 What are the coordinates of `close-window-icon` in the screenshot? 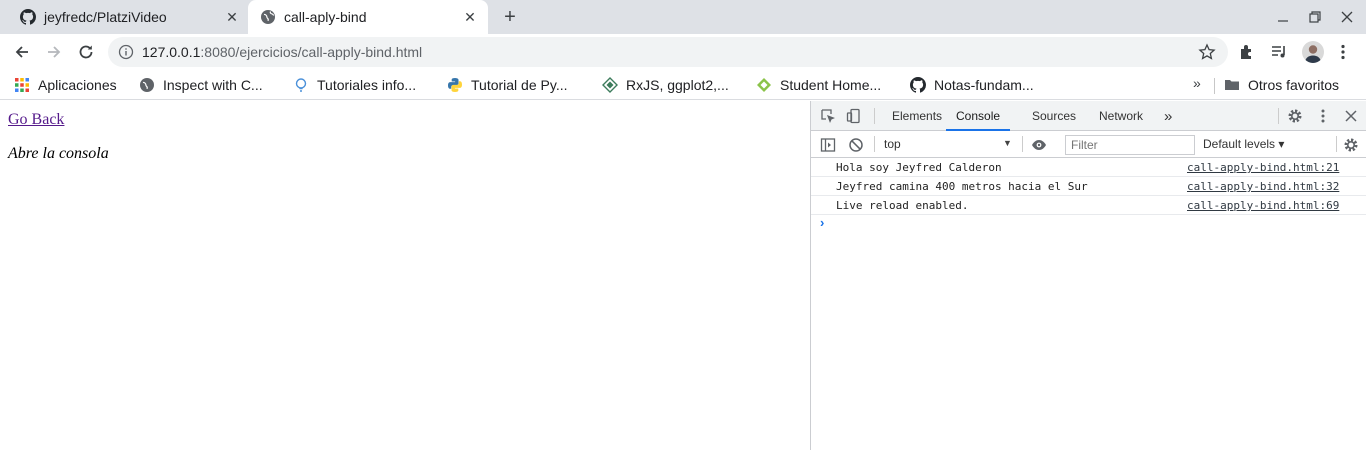 It's located at (1347, 17).